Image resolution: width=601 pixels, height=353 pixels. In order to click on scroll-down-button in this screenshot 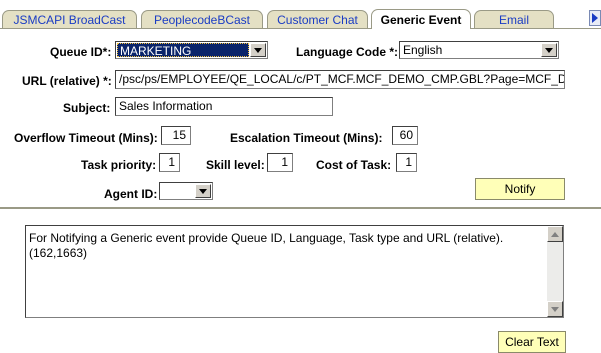, I will do `click(555, 309)`.